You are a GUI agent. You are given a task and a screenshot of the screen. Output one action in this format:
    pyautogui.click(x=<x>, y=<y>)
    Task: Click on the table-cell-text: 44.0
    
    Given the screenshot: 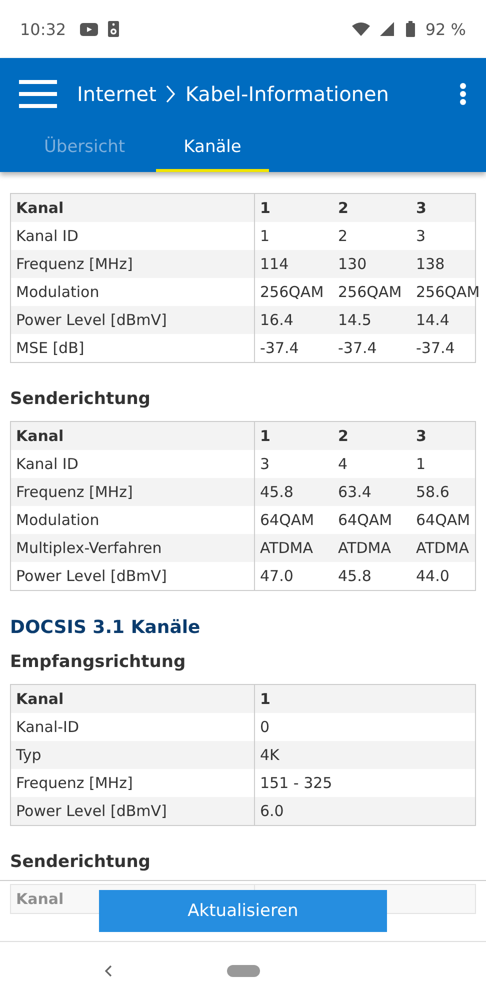 What is the action you would take?
    pyautogui.click(x=432, y=576)
    